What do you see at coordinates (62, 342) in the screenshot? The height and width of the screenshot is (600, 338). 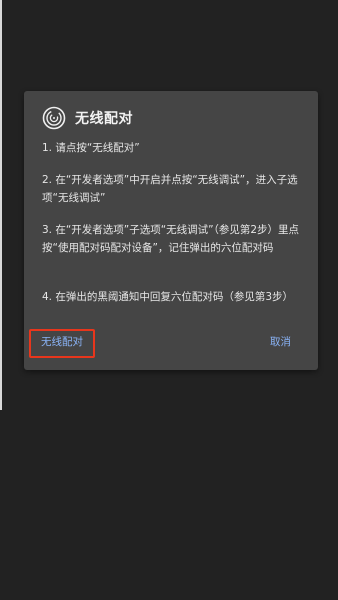 I see `wireless-pair-button: 无线配对` at bounding box center [62, 342].